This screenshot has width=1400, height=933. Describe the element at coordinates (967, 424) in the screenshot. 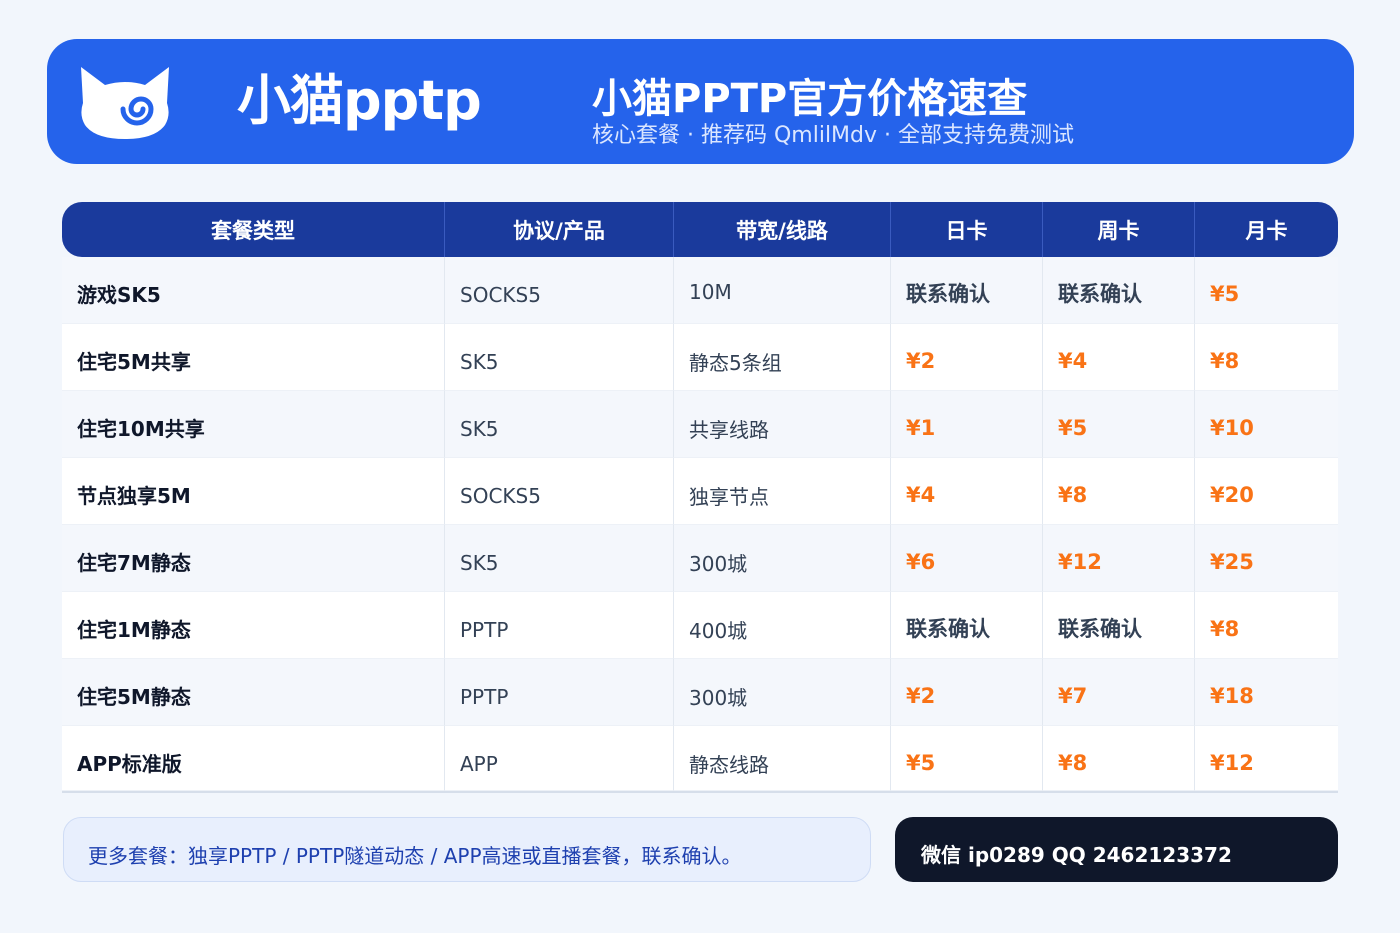

I see `day-price-cell: ¥1` at that location.